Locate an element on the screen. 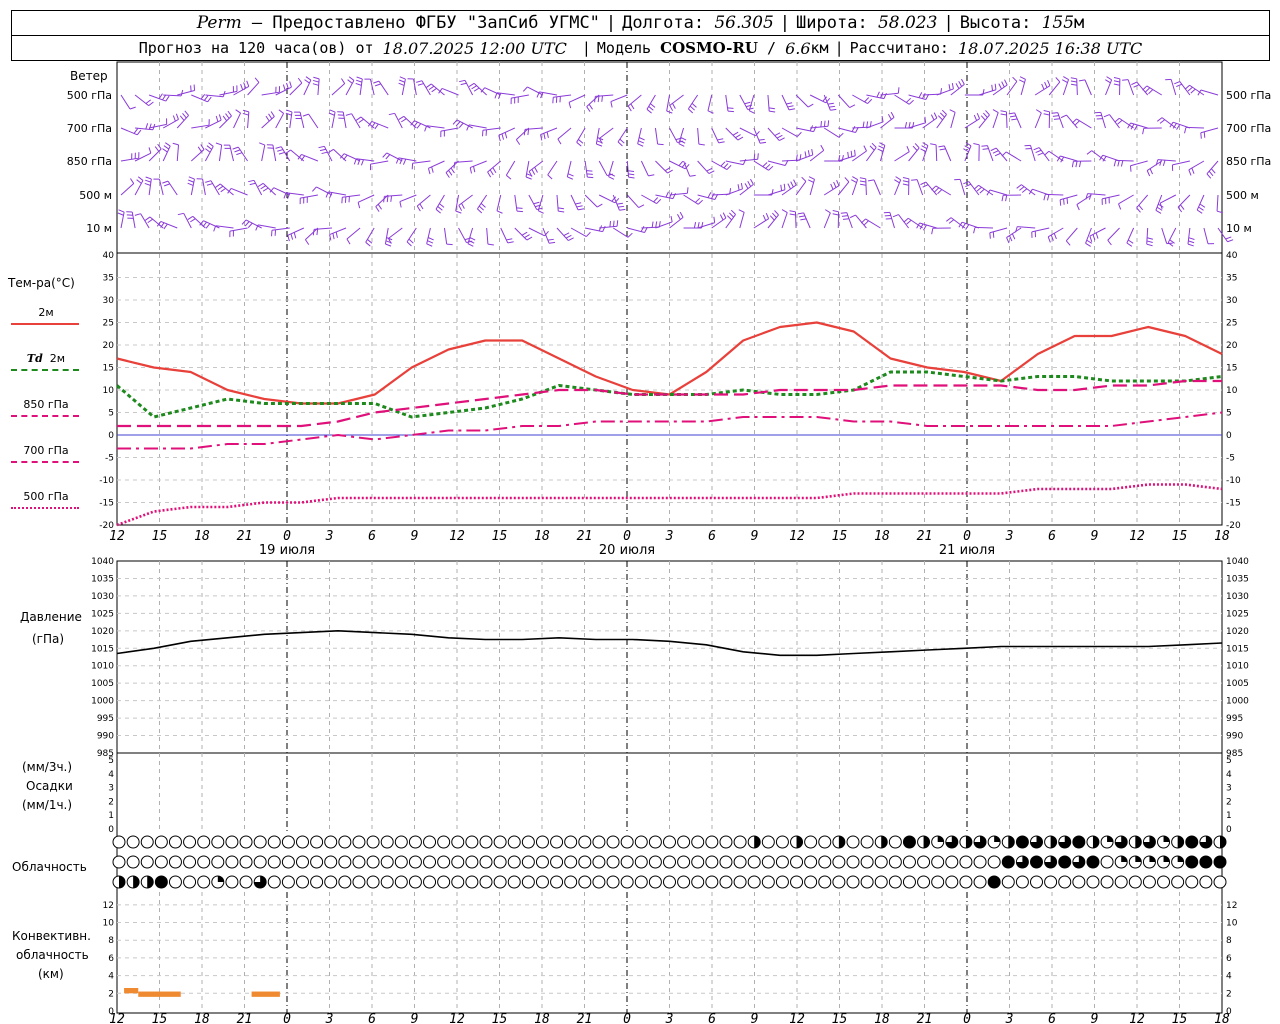 The width and height of the screenshot is (1280, 1024). pres-tick-left: 1015 is located at coordinates (102, 649).